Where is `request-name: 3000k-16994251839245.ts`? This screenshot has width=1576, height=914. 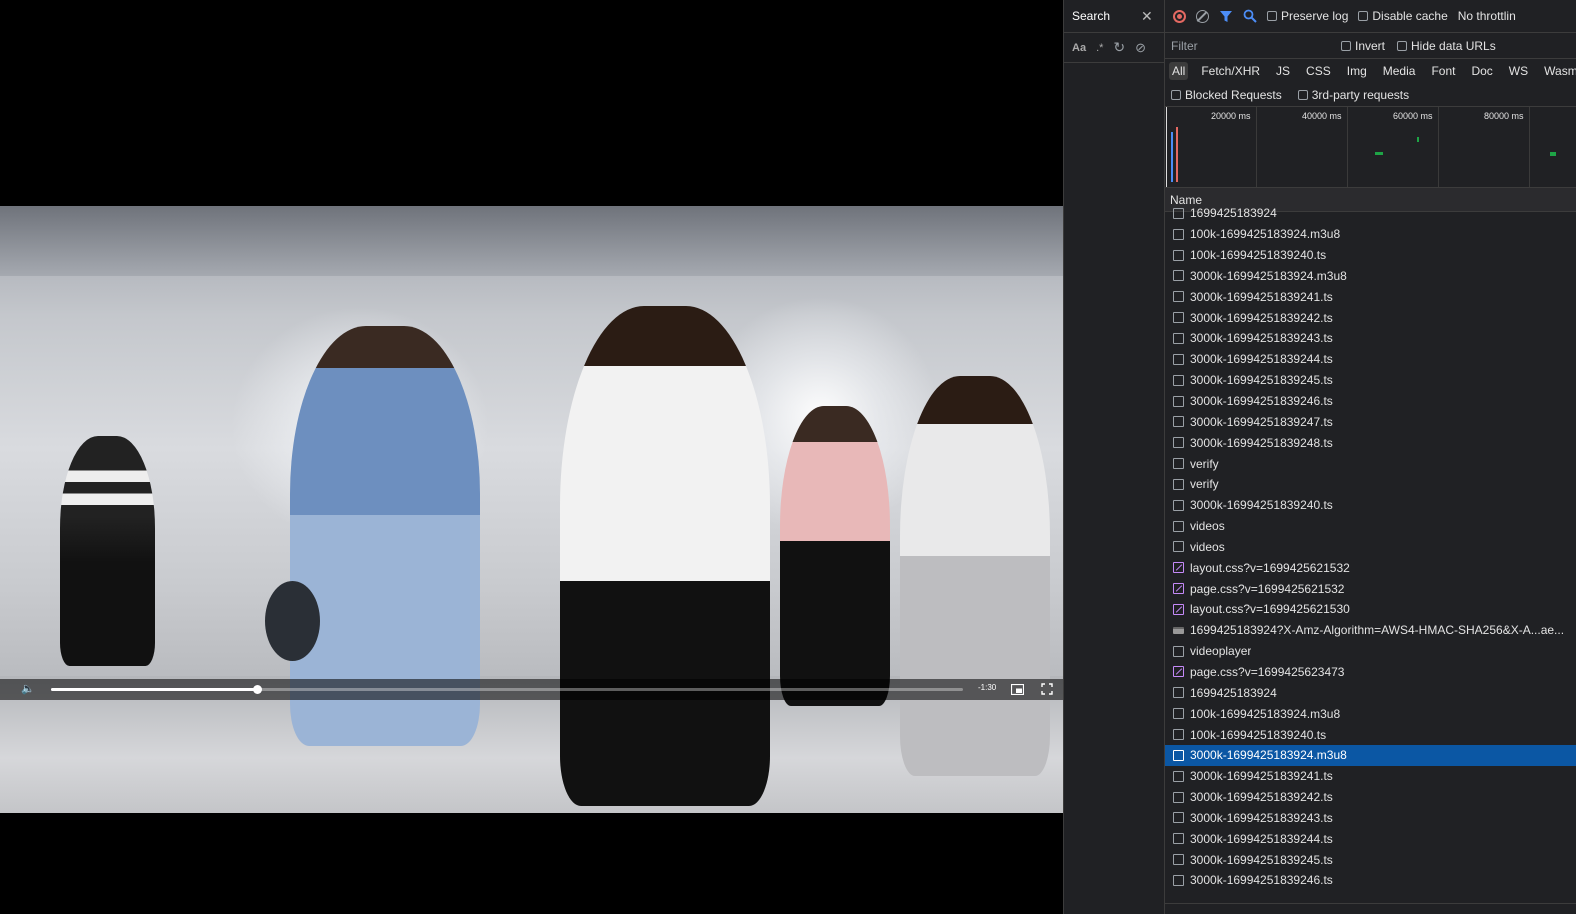
request-name: 3000k-16994251839245.ts is located at coordinates (1261, 380).